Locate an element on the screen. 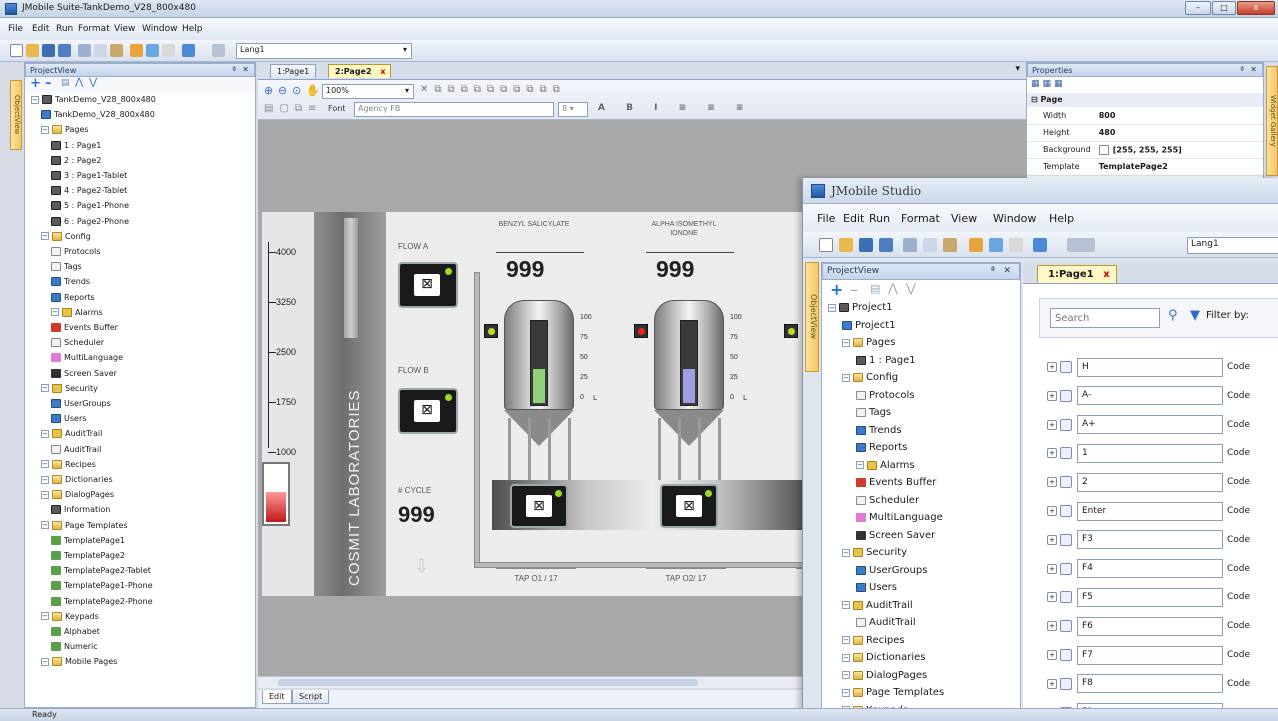 The image size is (1278, 721). key-name-input: Enter is located at coordinates (1150, 511).